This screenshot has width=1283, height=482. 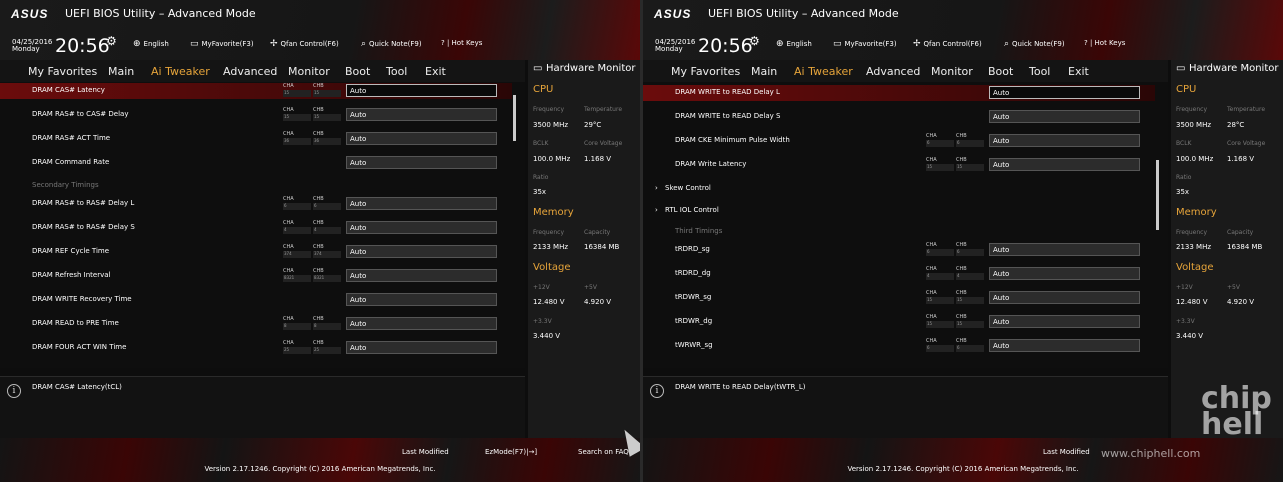 I want to click on setting-label: DRAM Refresh Interval, so click(x=71, y=275).